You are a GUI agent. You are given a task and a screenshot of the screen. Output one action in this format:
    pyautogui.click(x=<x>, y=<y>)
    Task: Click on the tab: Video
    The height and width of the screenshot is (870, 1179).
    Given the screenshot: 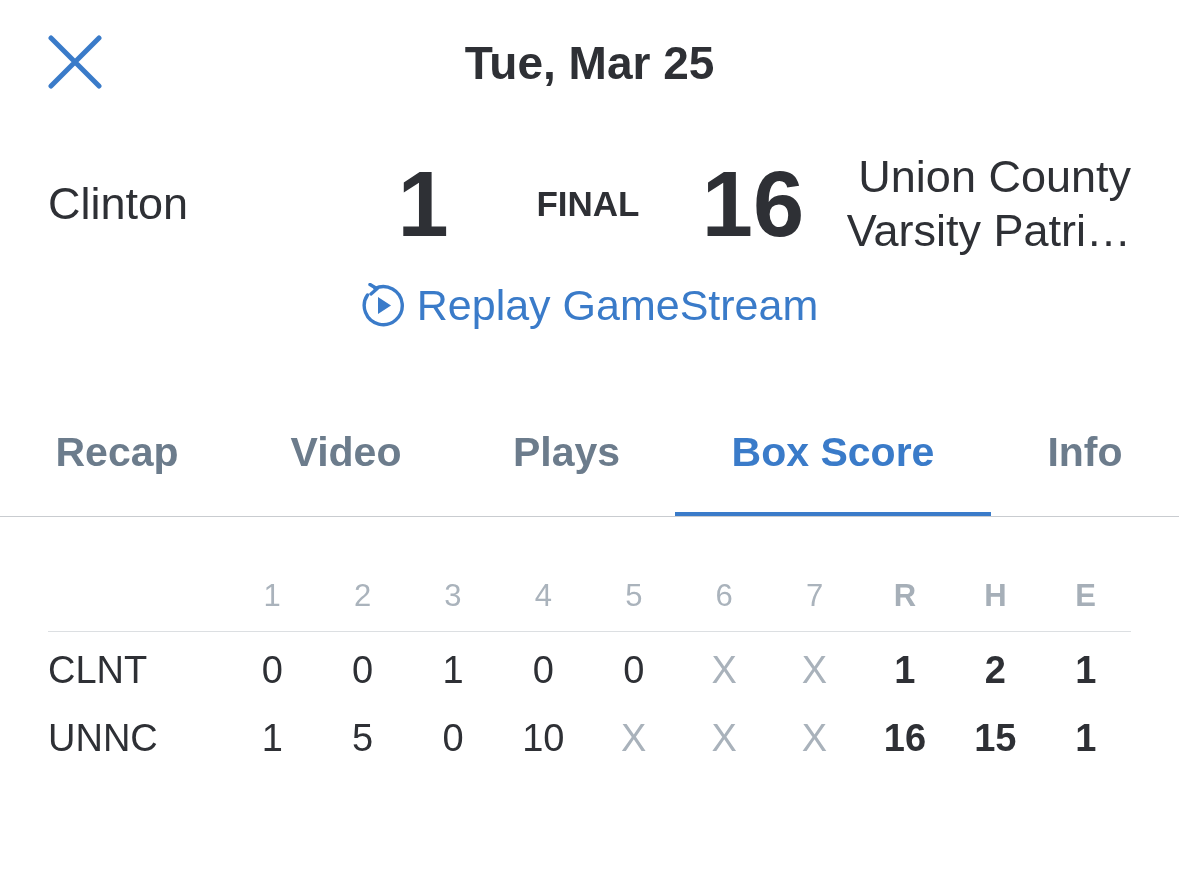 What is the action you would take?
    pyautogui.click(x=346, y=468)
    